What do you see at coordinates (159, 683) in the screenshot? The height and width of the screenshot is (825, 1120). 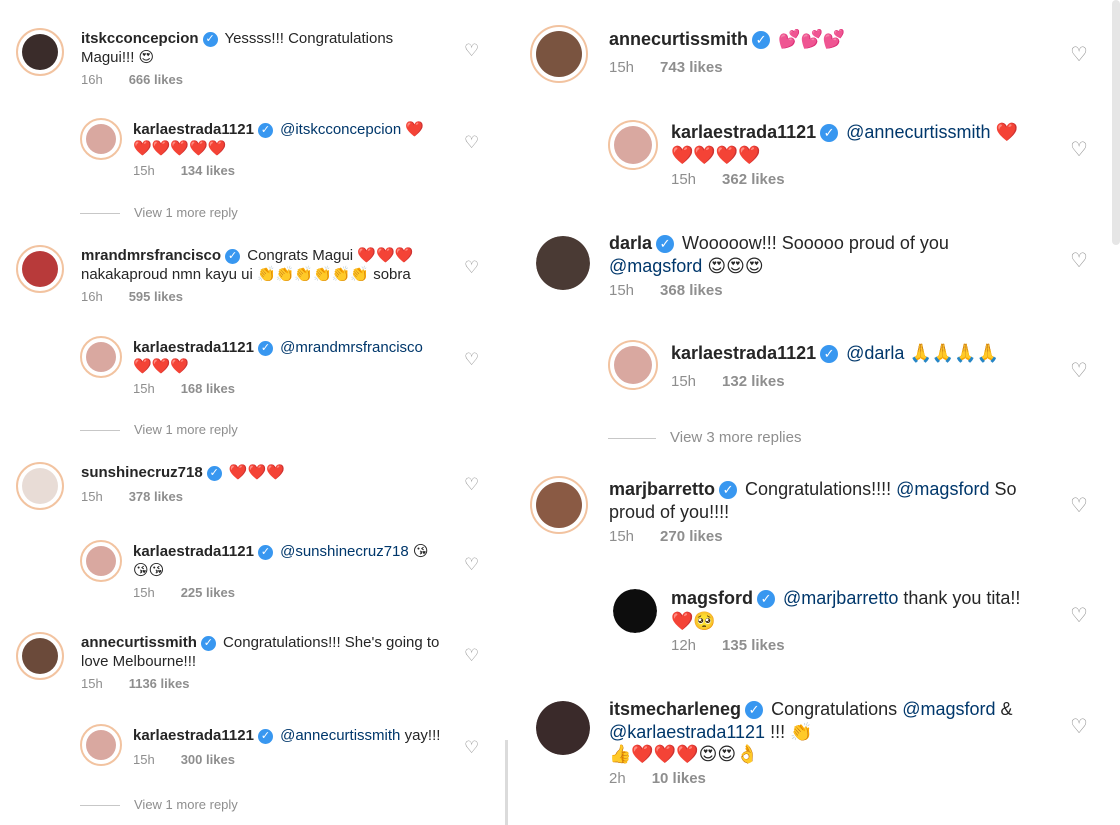 I see `like-count: 1136 likes` at bounding box center [159, 683].